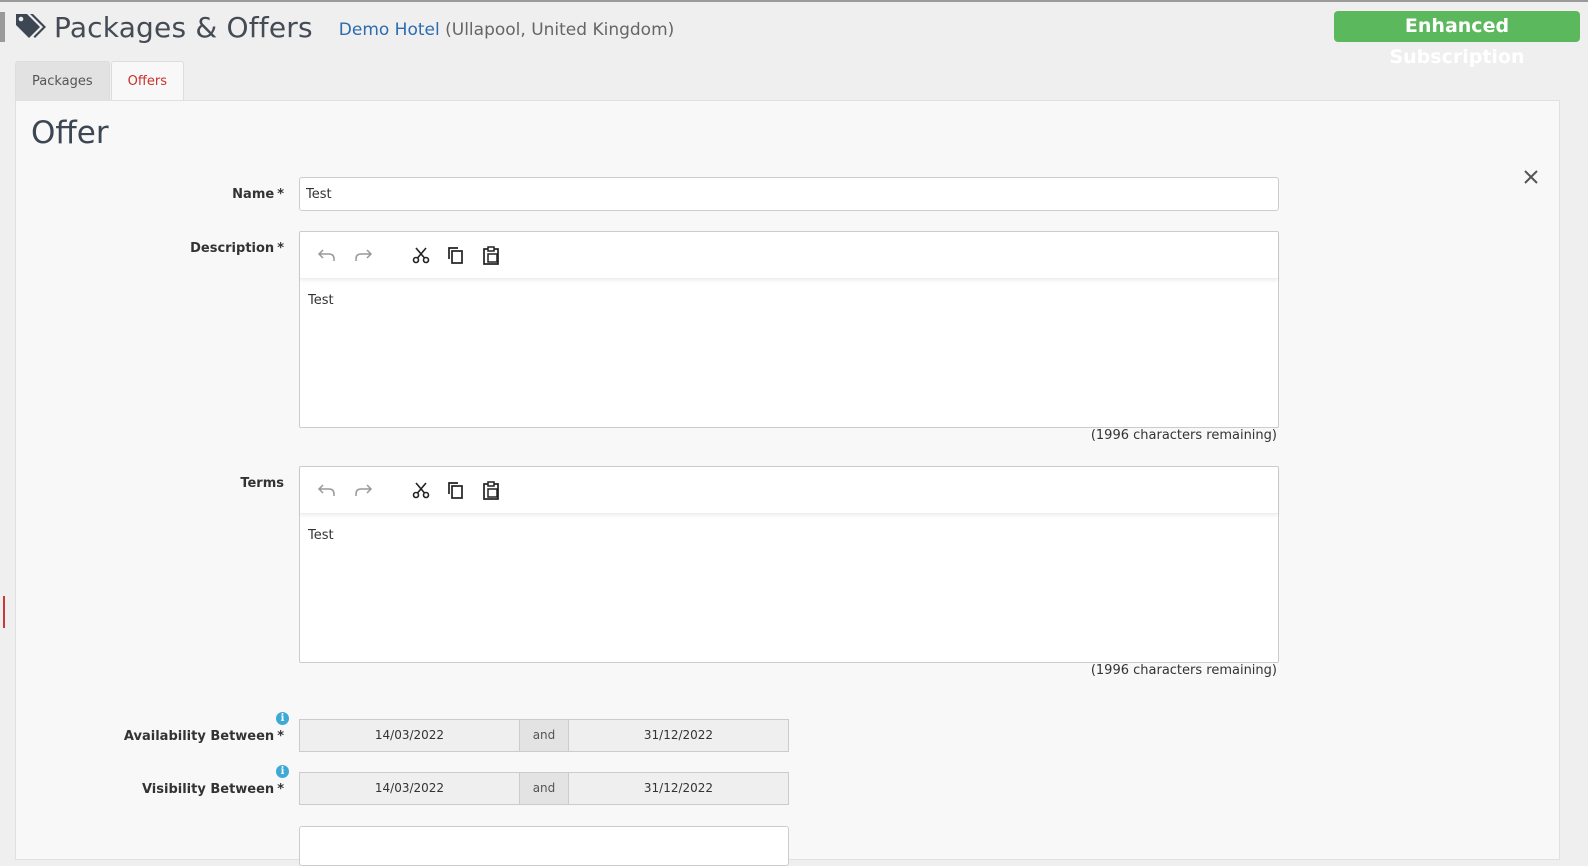 Image resolution: width=1588 pixels, height=866 pixels. I want to click on left-red-marker, so click(4, 612).